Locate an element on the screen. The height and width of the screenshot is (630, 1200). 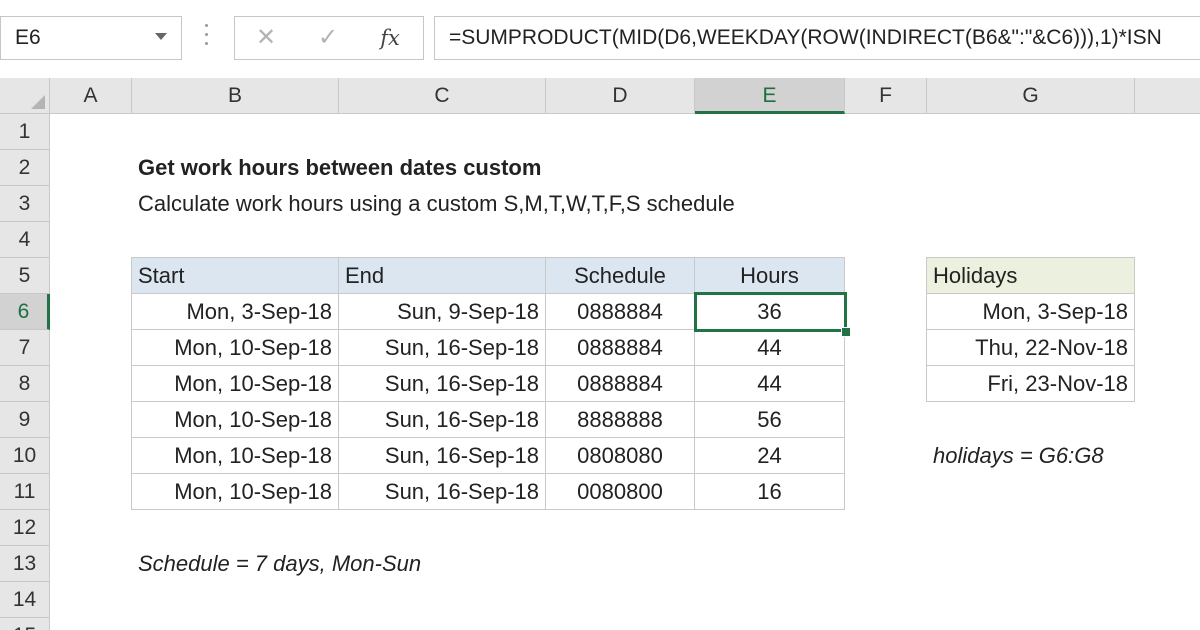
drag-grip-icon is located at coordinates (207, 39).